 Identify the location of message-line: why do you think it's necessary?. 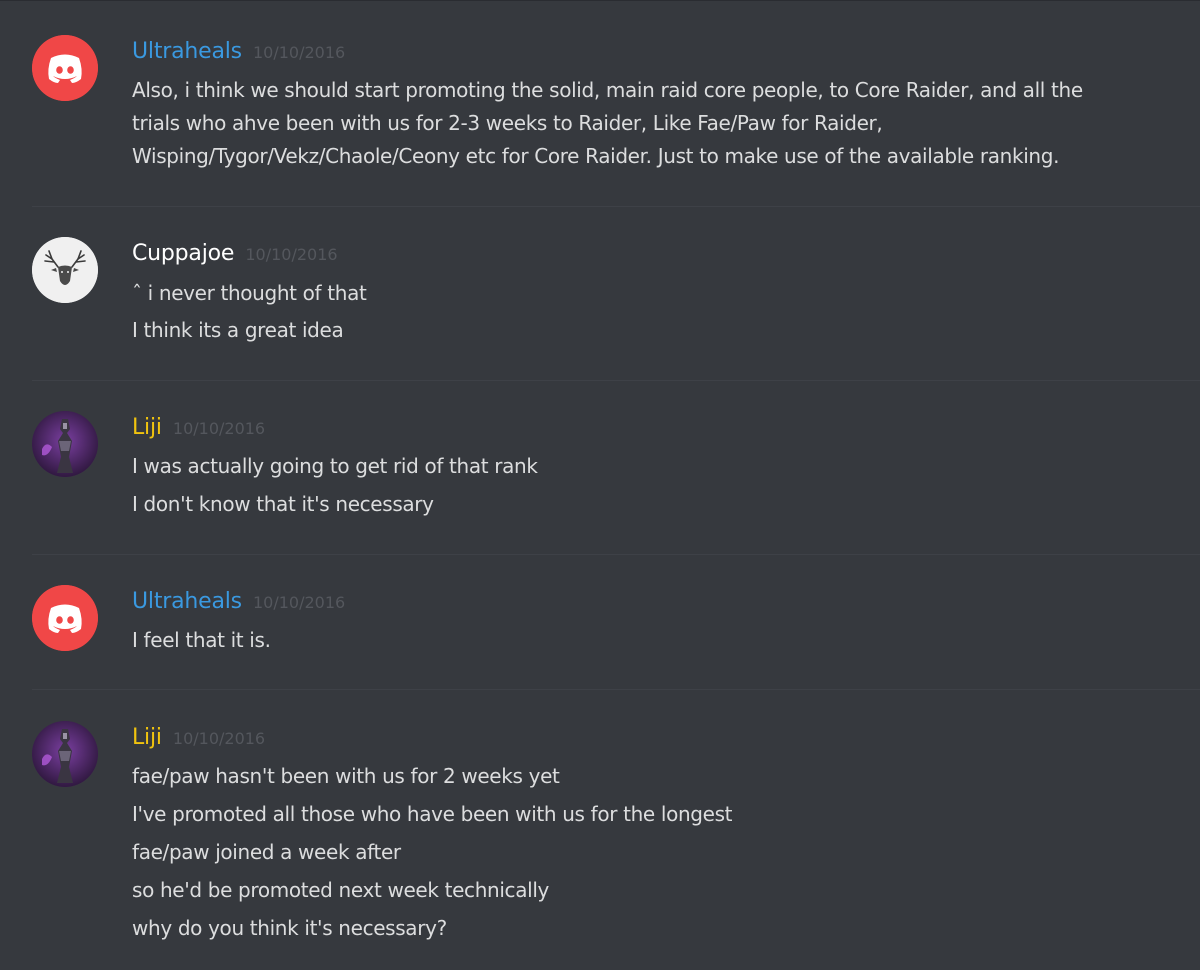
(289, 928).